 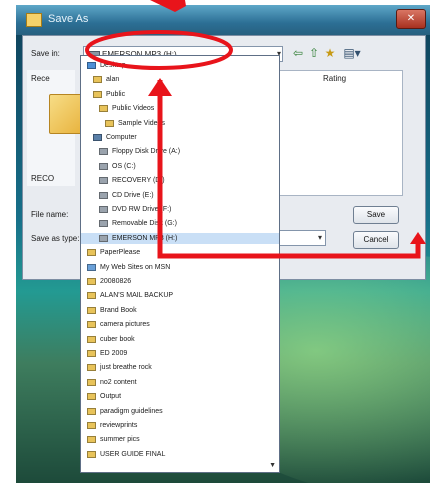 What do you see at coordinates (121, 137) in the screenshot?
I see `dropdown-item-label: Computer` at bounding box center [121, 137].